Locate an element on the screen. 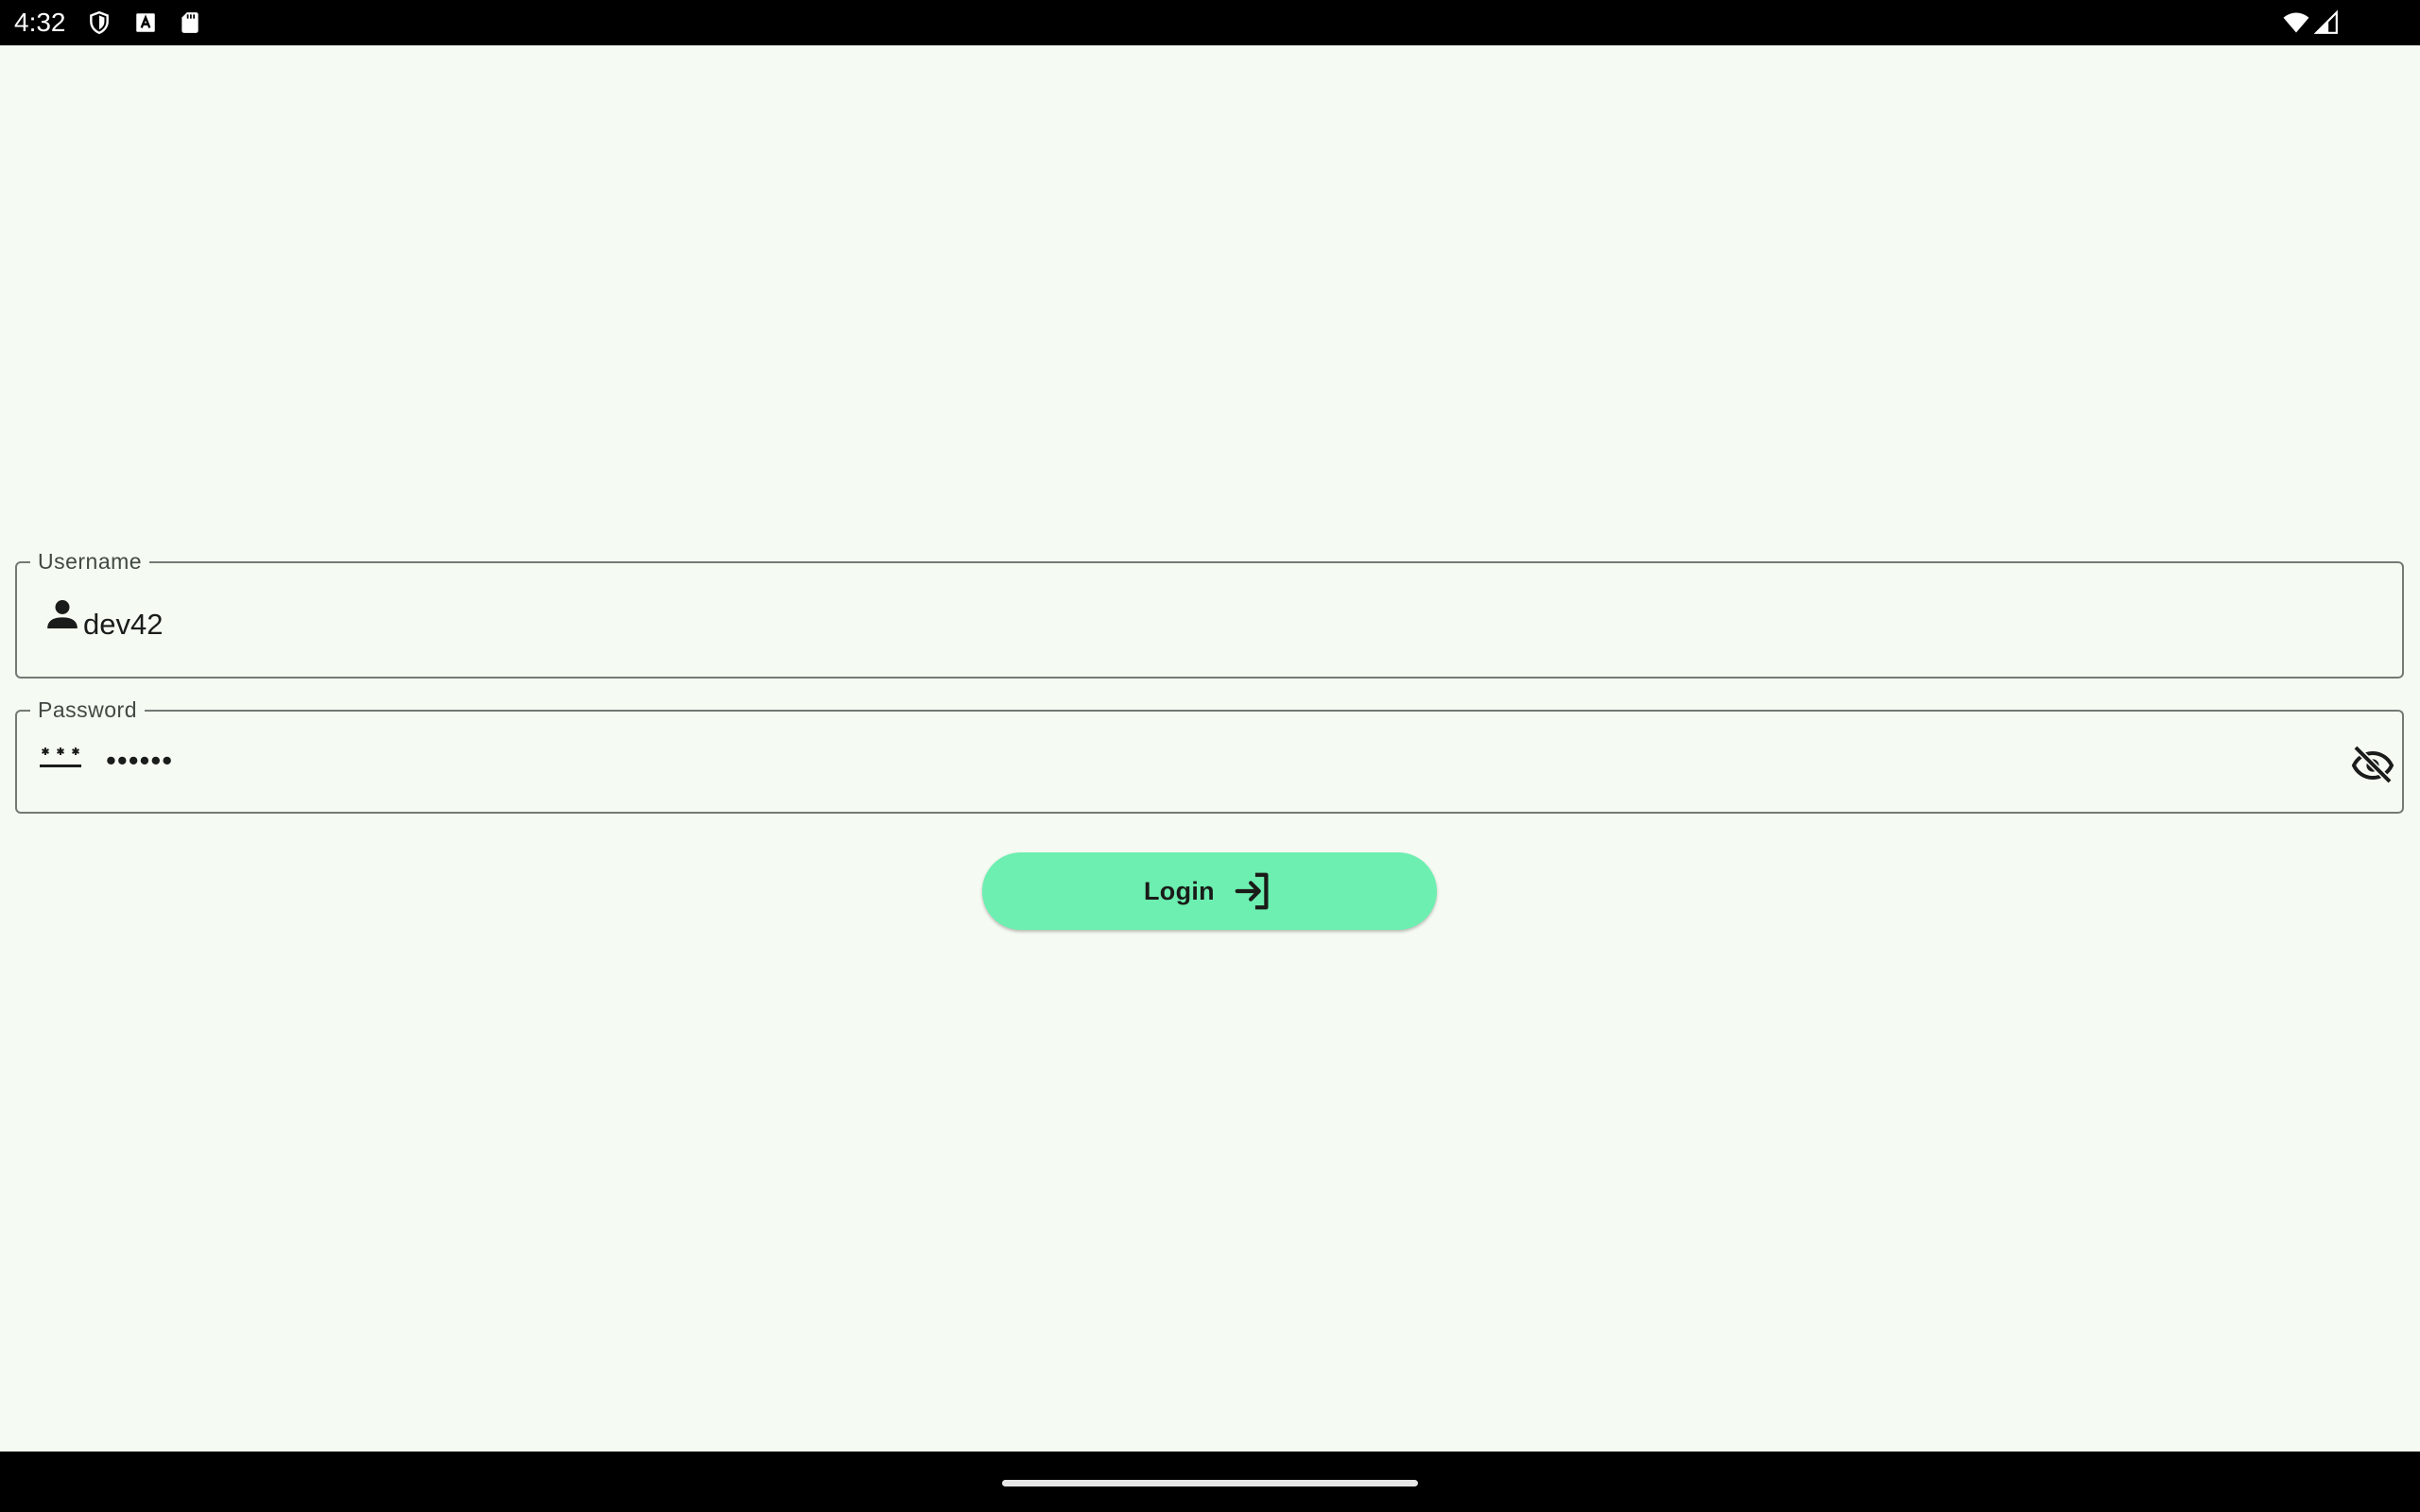 This screenshot has height=1512, width=2420. home-gesture-handle is located at coordinates (1210, 1483).